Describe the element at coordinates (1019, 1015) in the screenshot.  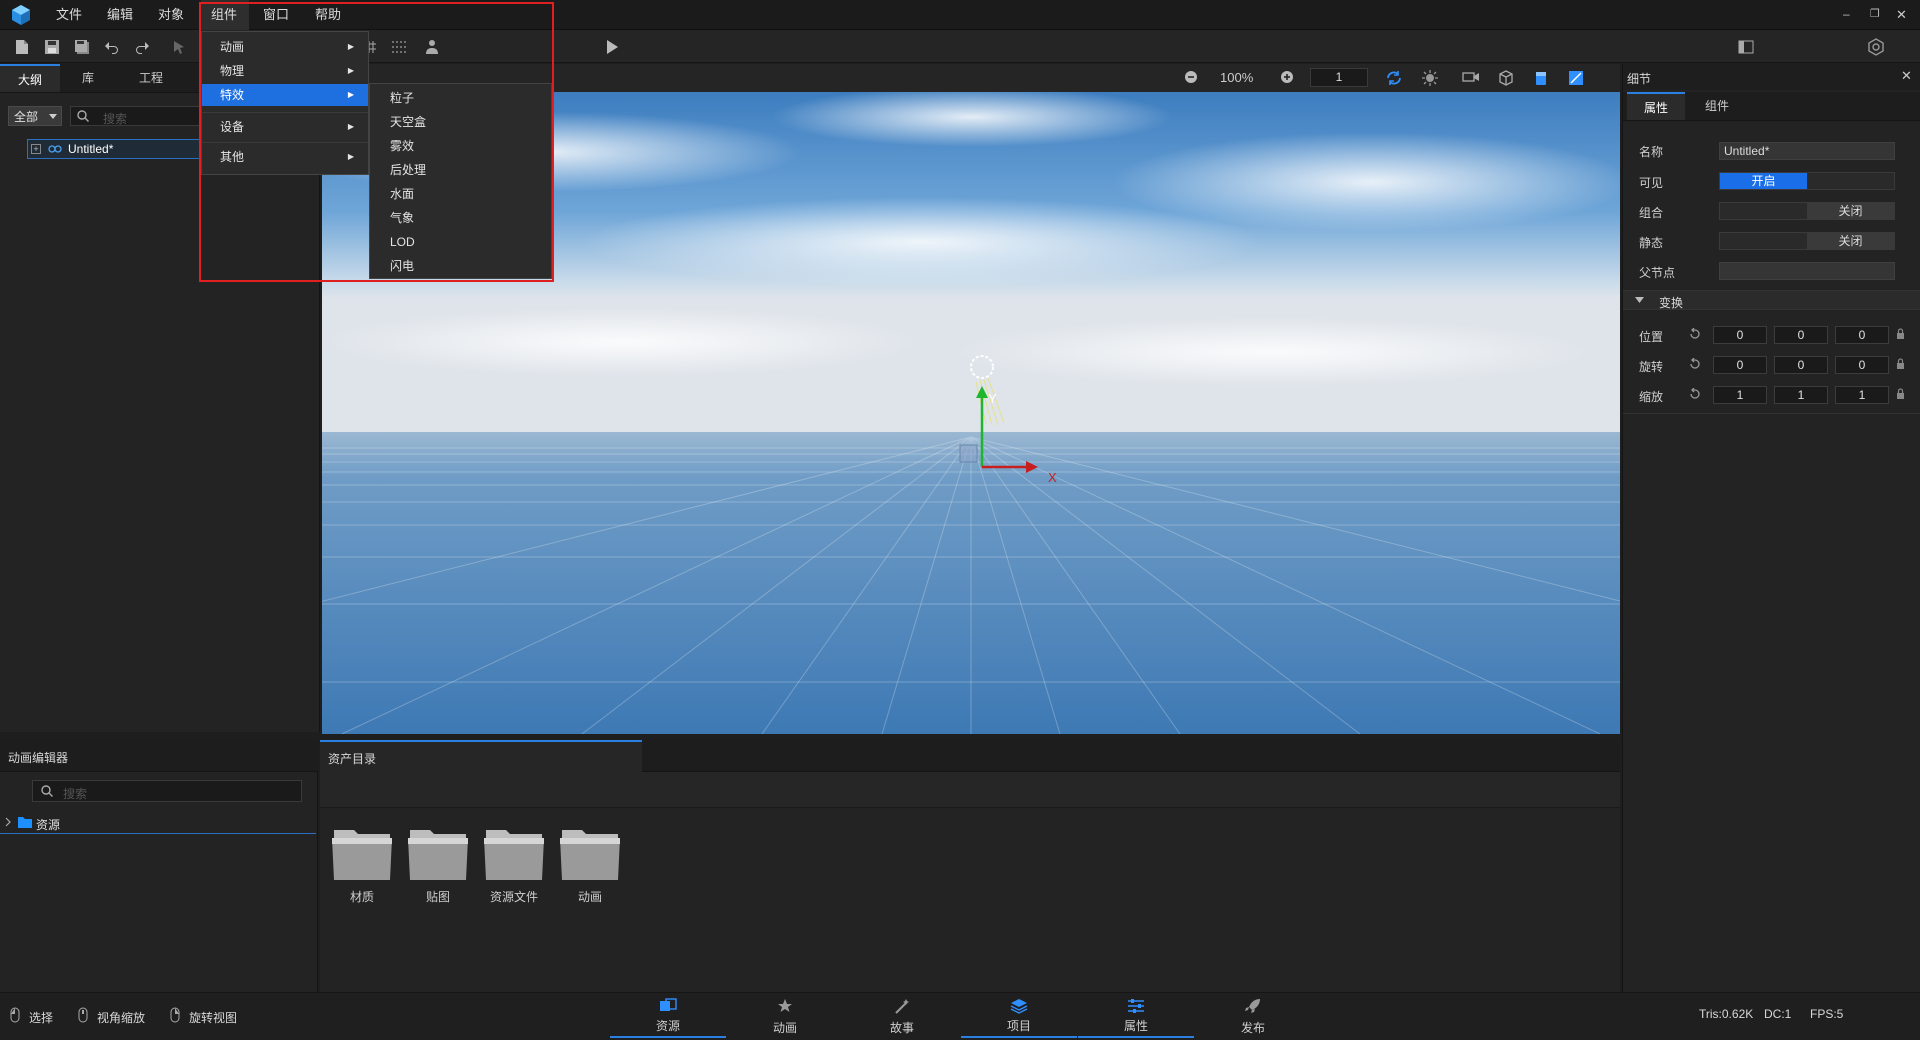
I see `bottom-tab-project: 项目` at that location.